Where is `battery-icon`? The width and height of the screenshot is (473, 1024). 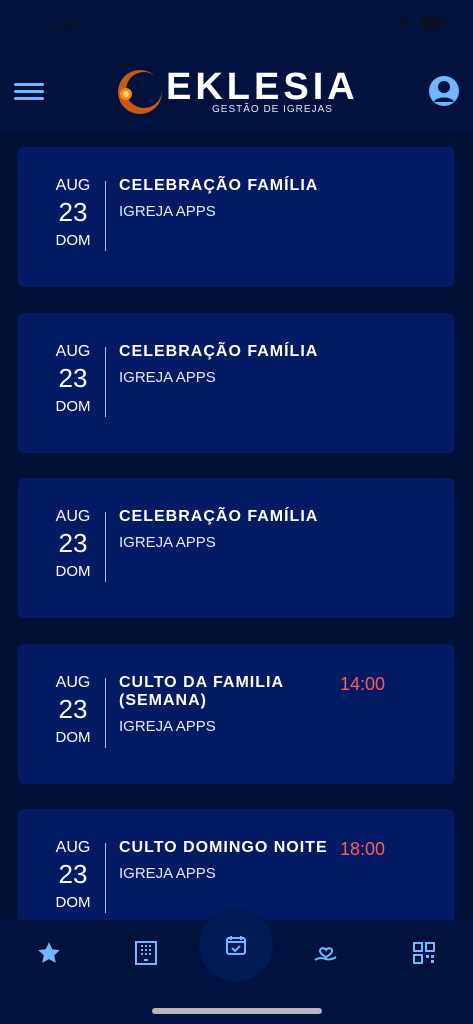 battery-icon is located at coordinates (434, 23).